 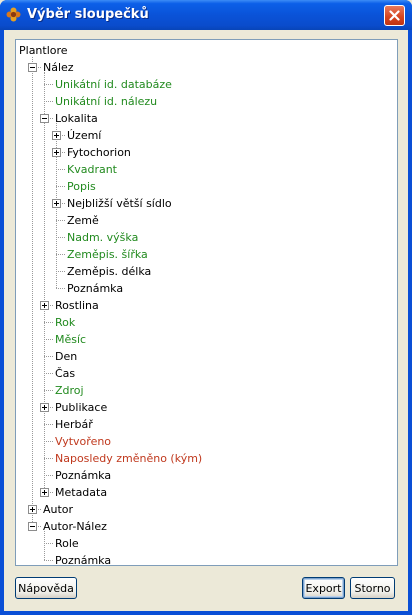 I want to click on tree-node-label: Publikace, so click(x=81, y=407).